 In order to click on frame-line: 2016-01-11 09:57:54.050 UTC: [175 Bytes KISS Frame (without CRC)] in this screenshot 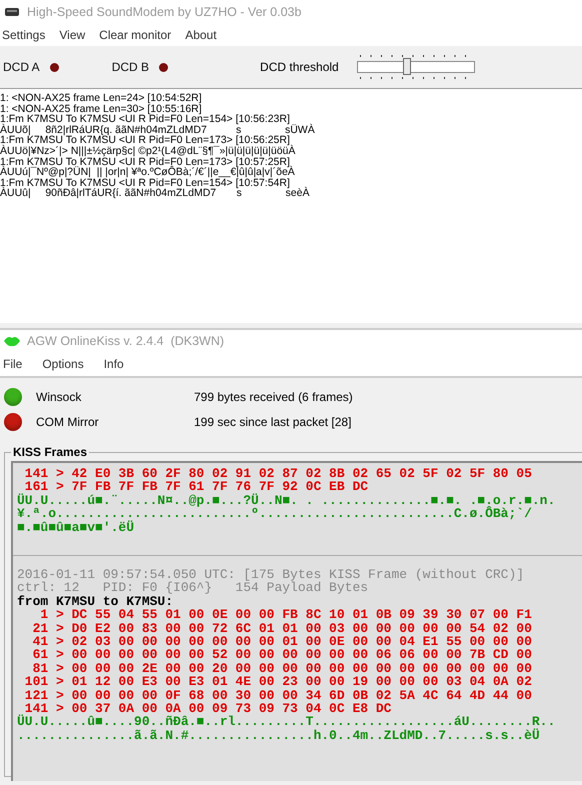, I will do `click(271, 575)`.